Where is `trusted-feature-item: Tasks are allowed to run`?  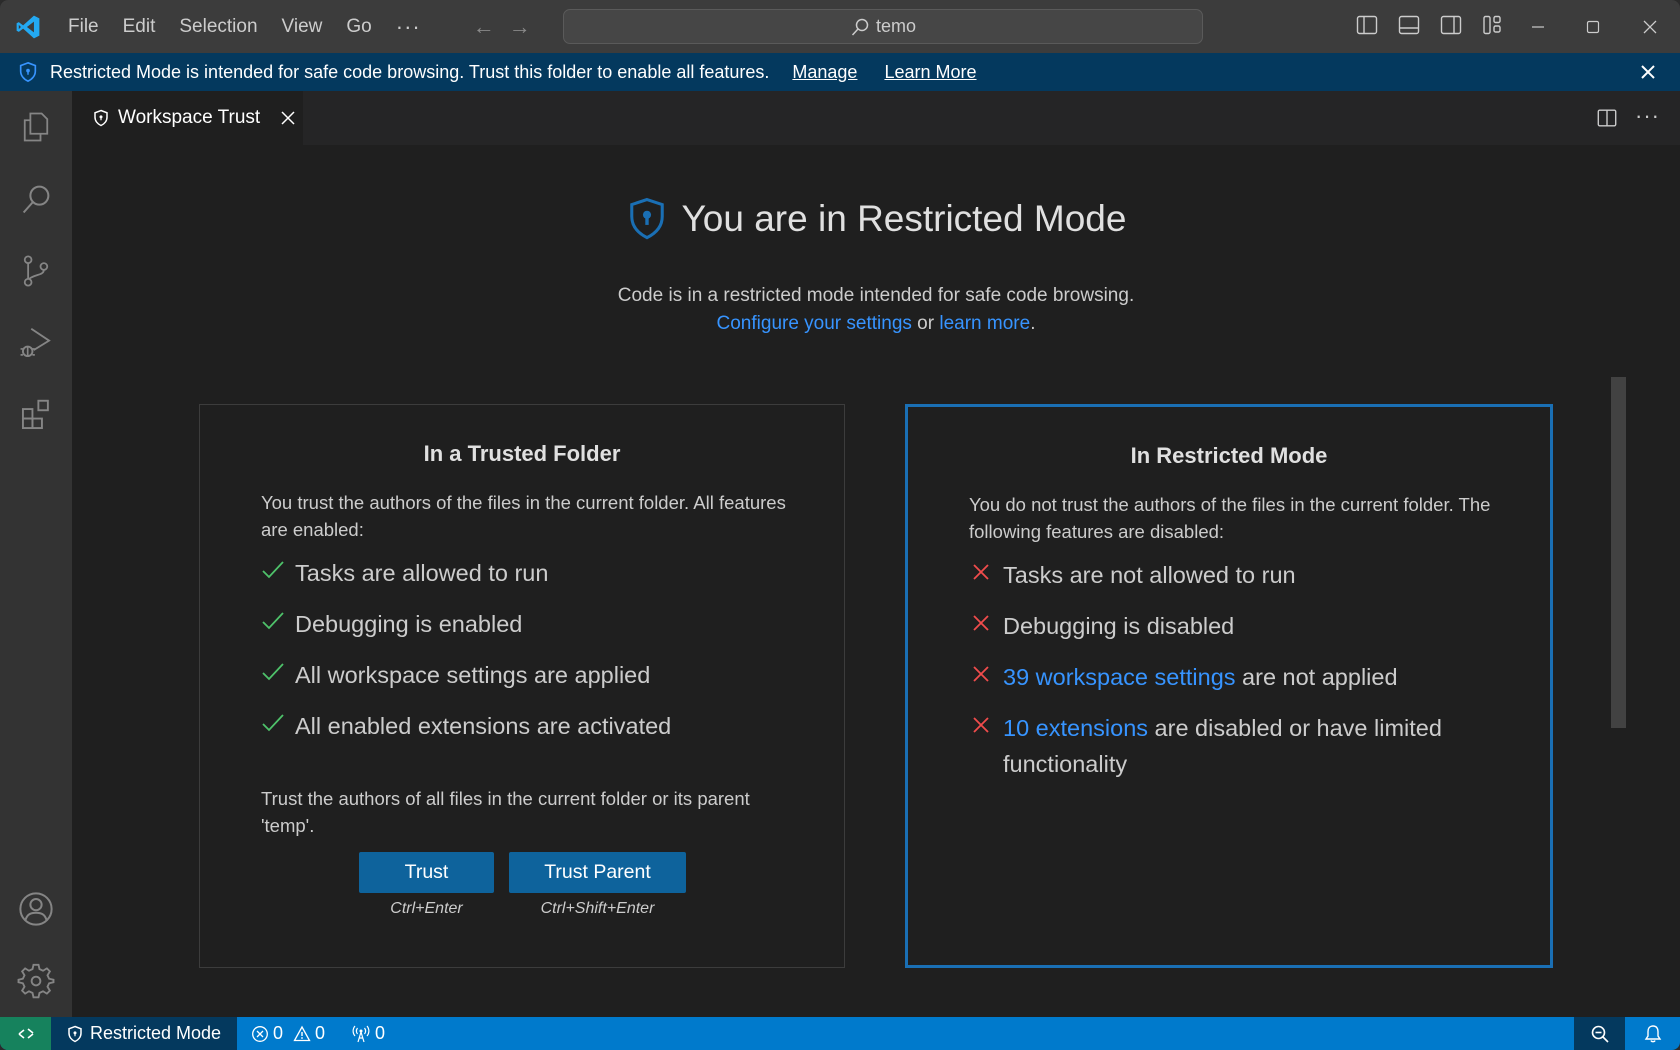
trusted-feature-item: Tasks are allowed to run is located at coordinates (523, 573).